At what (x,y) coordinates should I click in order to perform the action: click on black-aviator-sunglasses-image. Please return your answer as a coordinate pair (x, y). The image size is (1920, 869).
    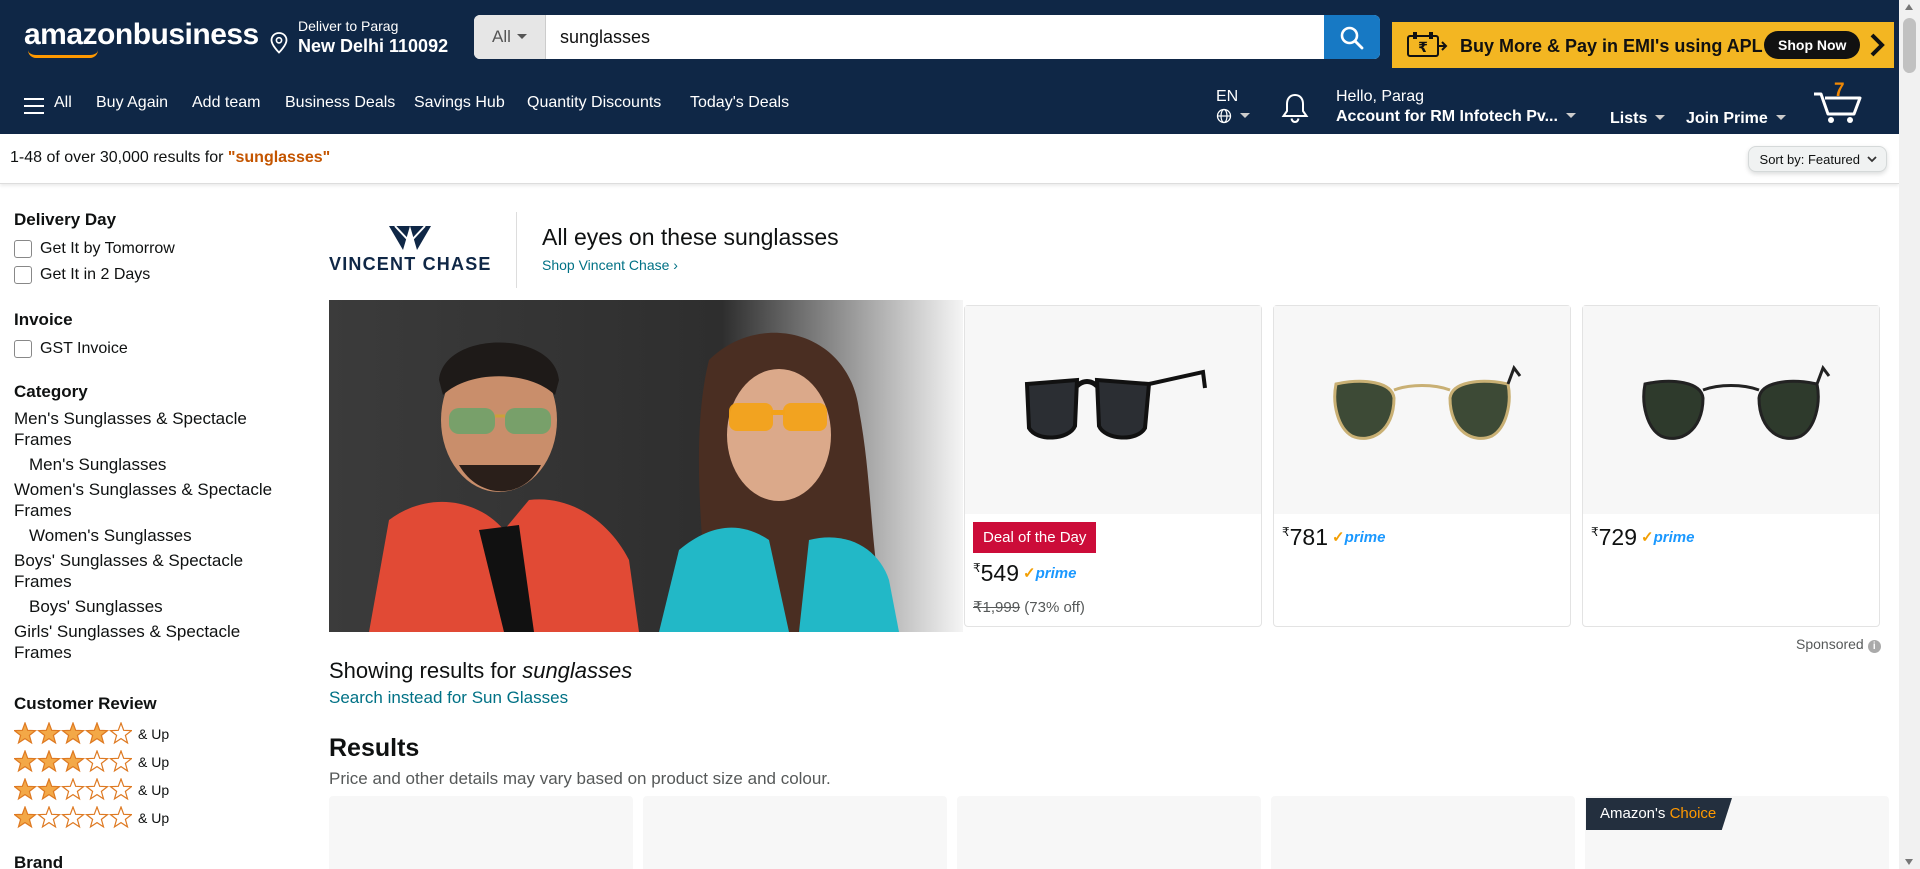
    Looking at the image, I should click on (1736, 402).